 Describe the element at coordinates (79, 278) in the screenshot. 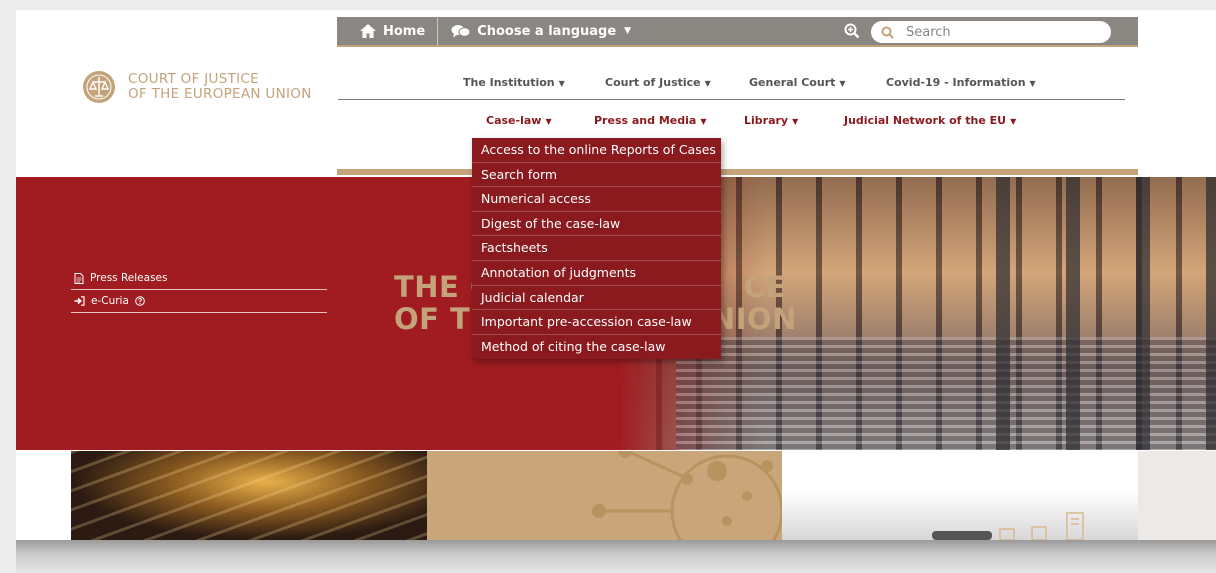

I see `document-icon` at that location.